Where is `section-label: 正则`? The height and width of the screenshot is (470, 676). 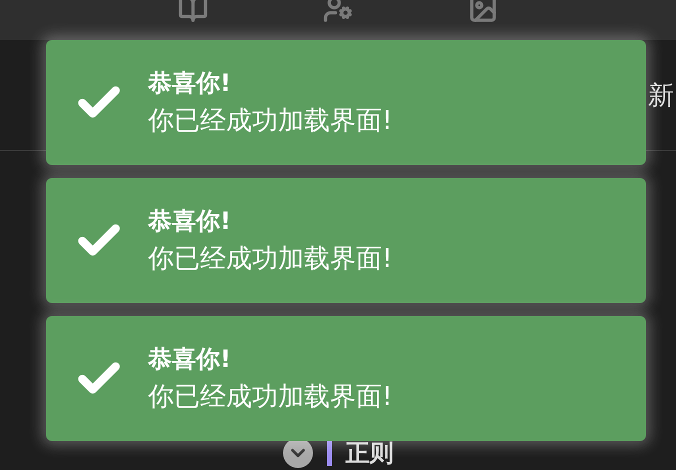
section-label: 正则 is located at coordinates (370, 453).